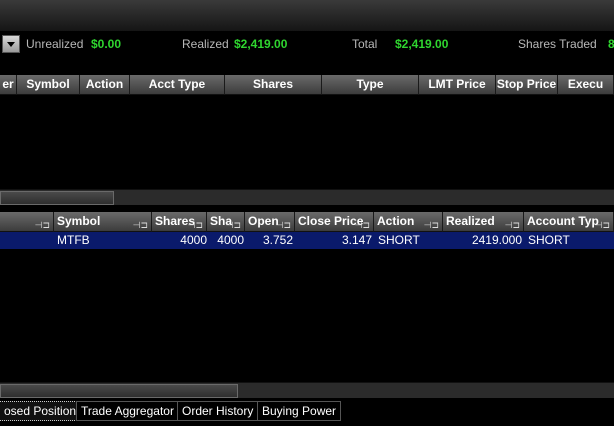  What do you see at coordinates (365, 44) in the screenshot?
I see `total-label: Total` at bounding box center [365, 44].